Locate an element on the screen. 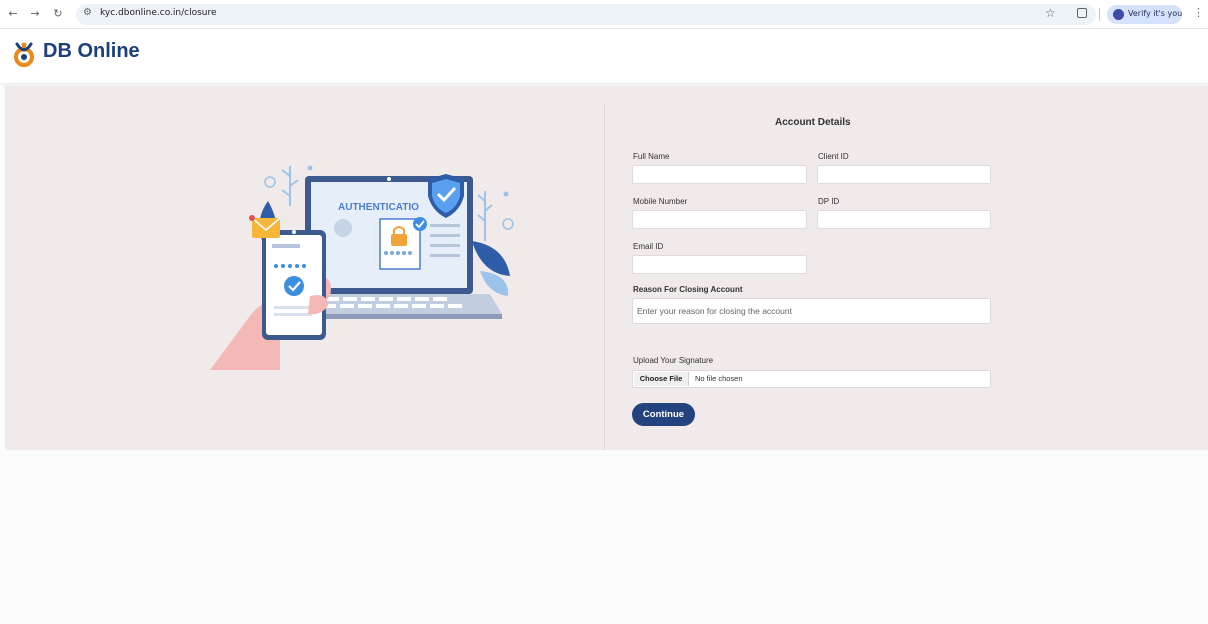  forward-icon: → is located at coordinates (35, 14).